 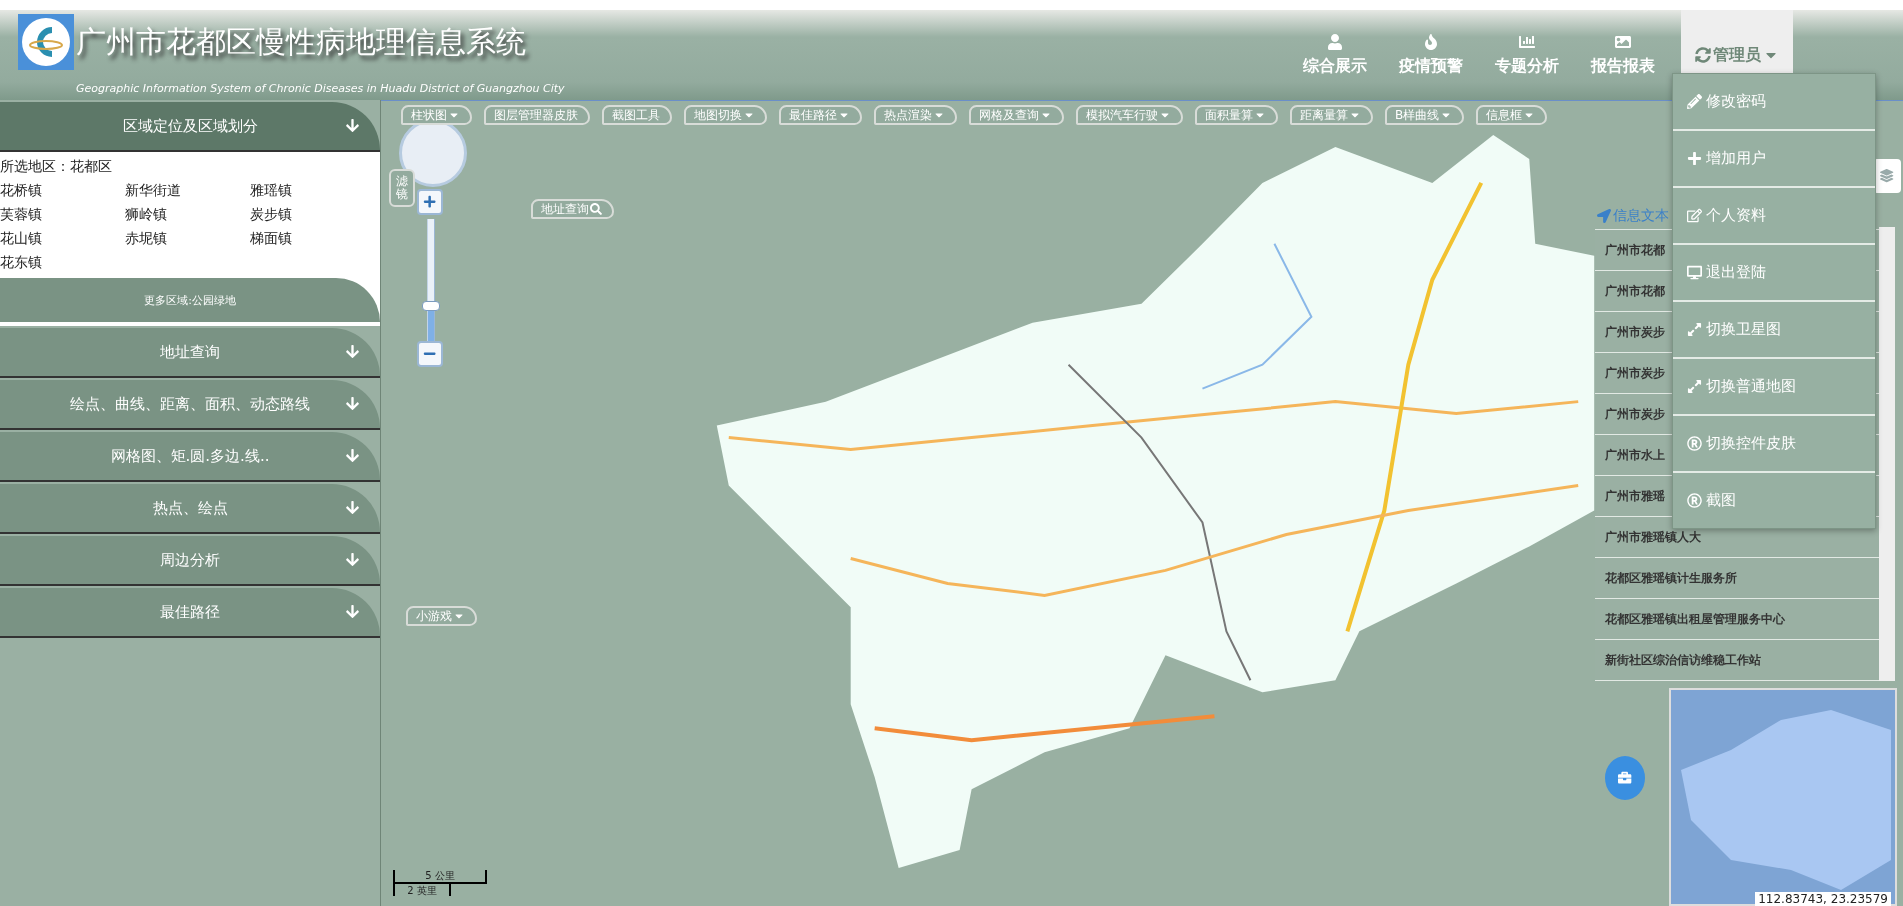 What do you see at coordinates (62, 191) in the screenshot?
I see `town-link: 花桥镇` at bounding box center [62, 191].